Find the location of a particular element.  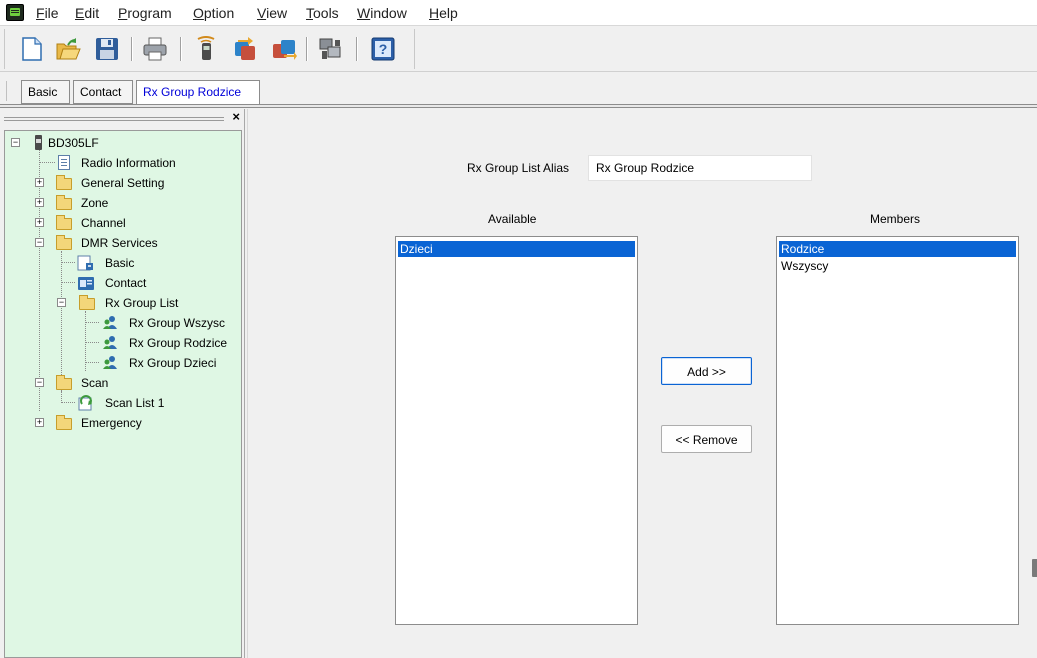

alias-field: Rx Group Rodzice is located at coordinates (700, 168).